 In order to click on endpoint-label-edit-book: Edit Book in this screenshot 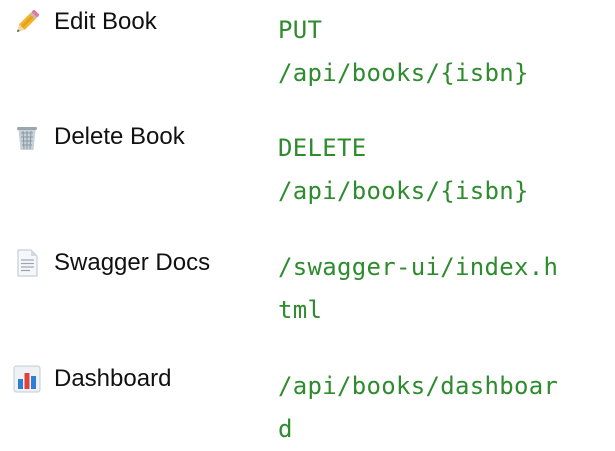, I will do `click(84, 22)`.